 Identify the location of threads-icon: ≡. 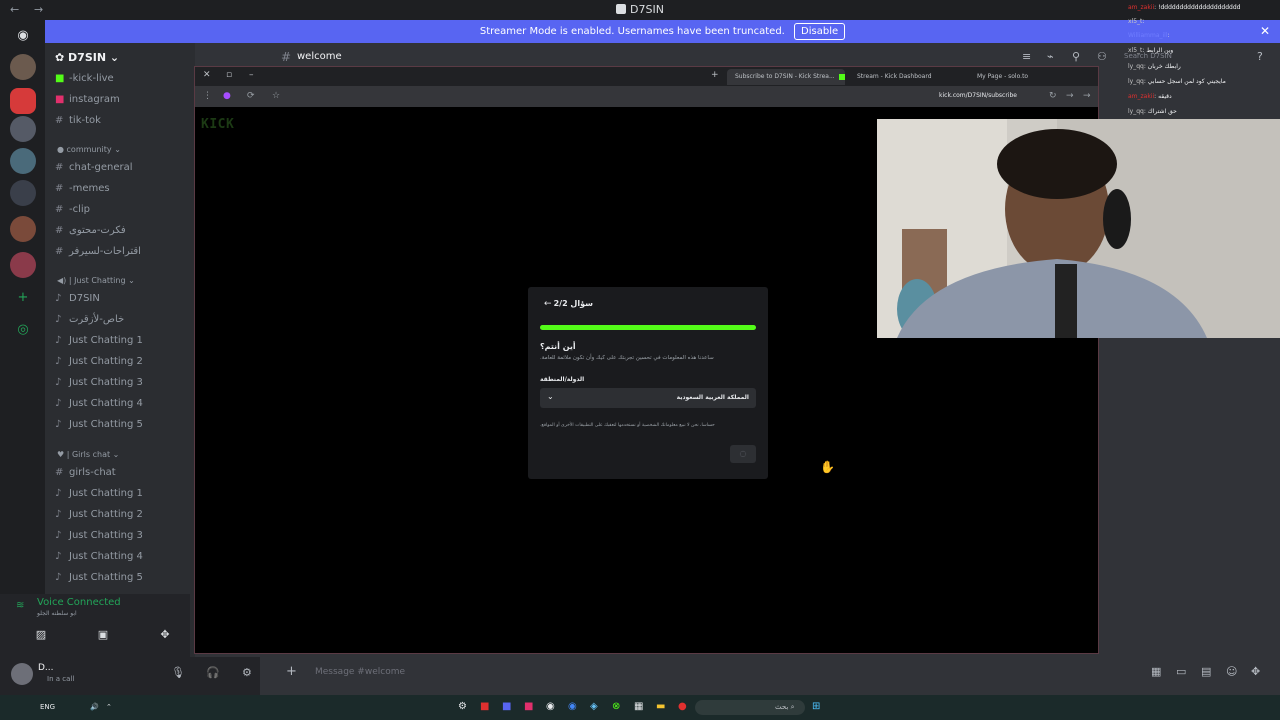
(1026, 56).